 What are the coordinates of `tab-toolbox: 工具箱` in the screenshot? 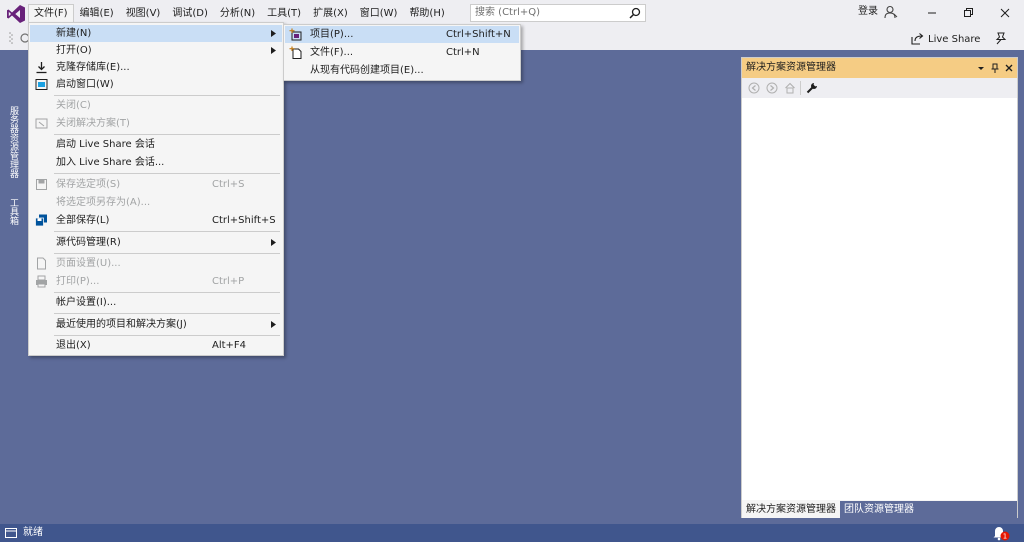 It's located at (12, 211).